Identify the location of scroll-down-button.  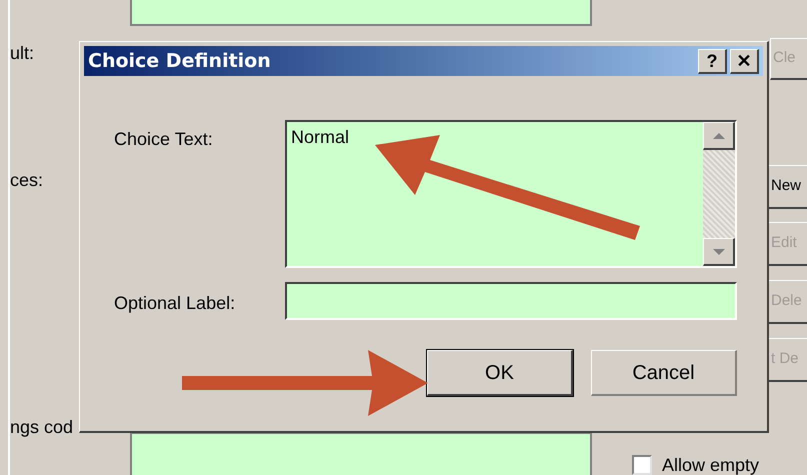
(719, 252).